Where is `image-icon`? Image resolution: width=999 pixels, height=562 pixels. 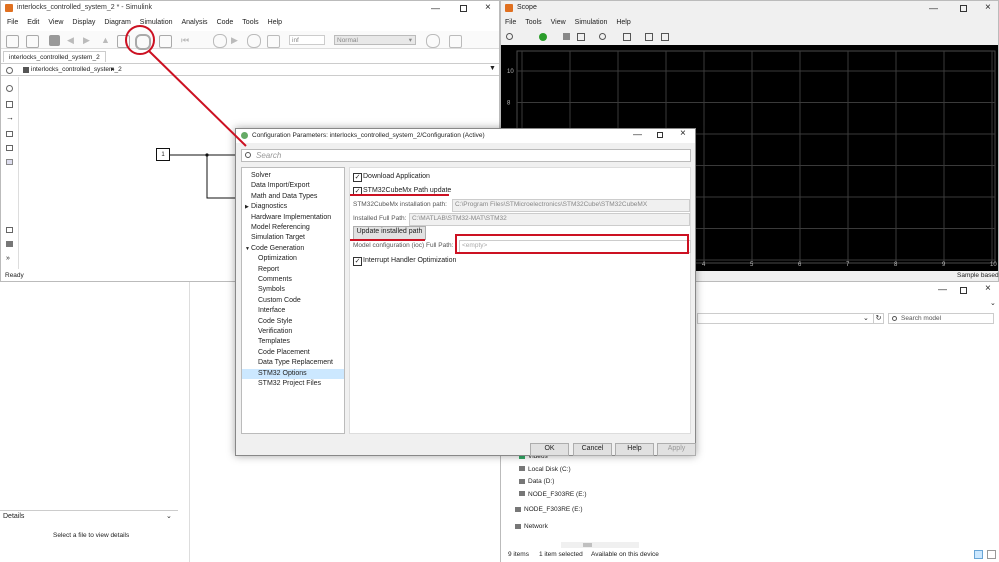
image-icon is located at coordinates (9, 148).